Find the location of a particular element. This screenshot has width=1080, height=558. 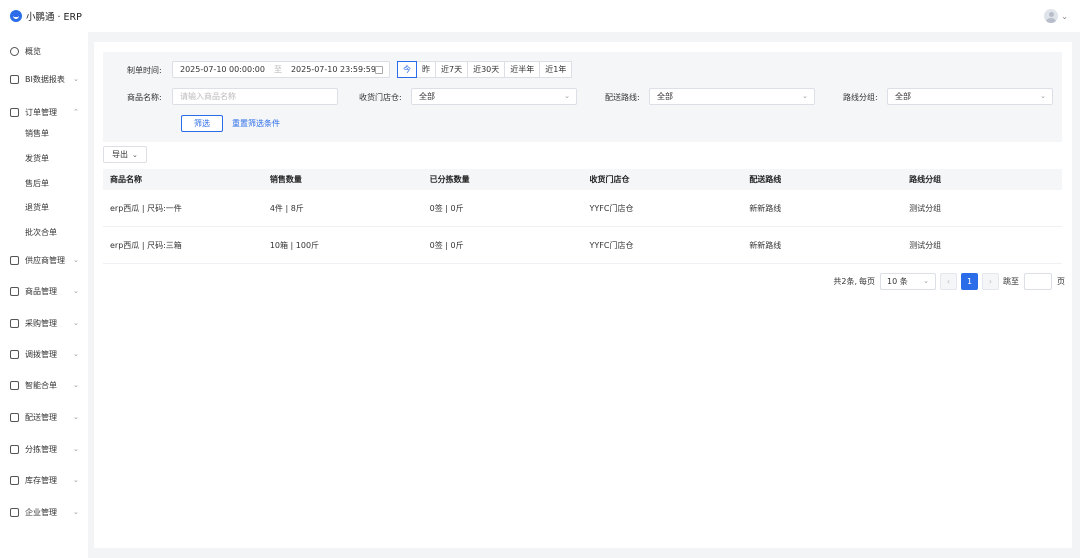

sidebar-item-label: BI数据报表 is located at coordinates (45, 79).